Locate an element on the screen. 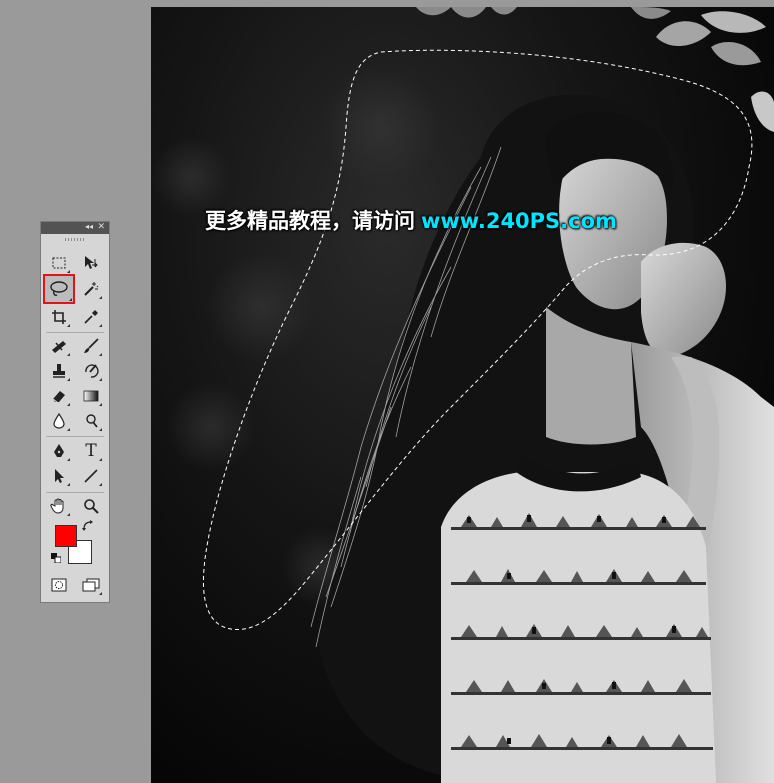  zoom-tool is located at coordinates (91, 506).